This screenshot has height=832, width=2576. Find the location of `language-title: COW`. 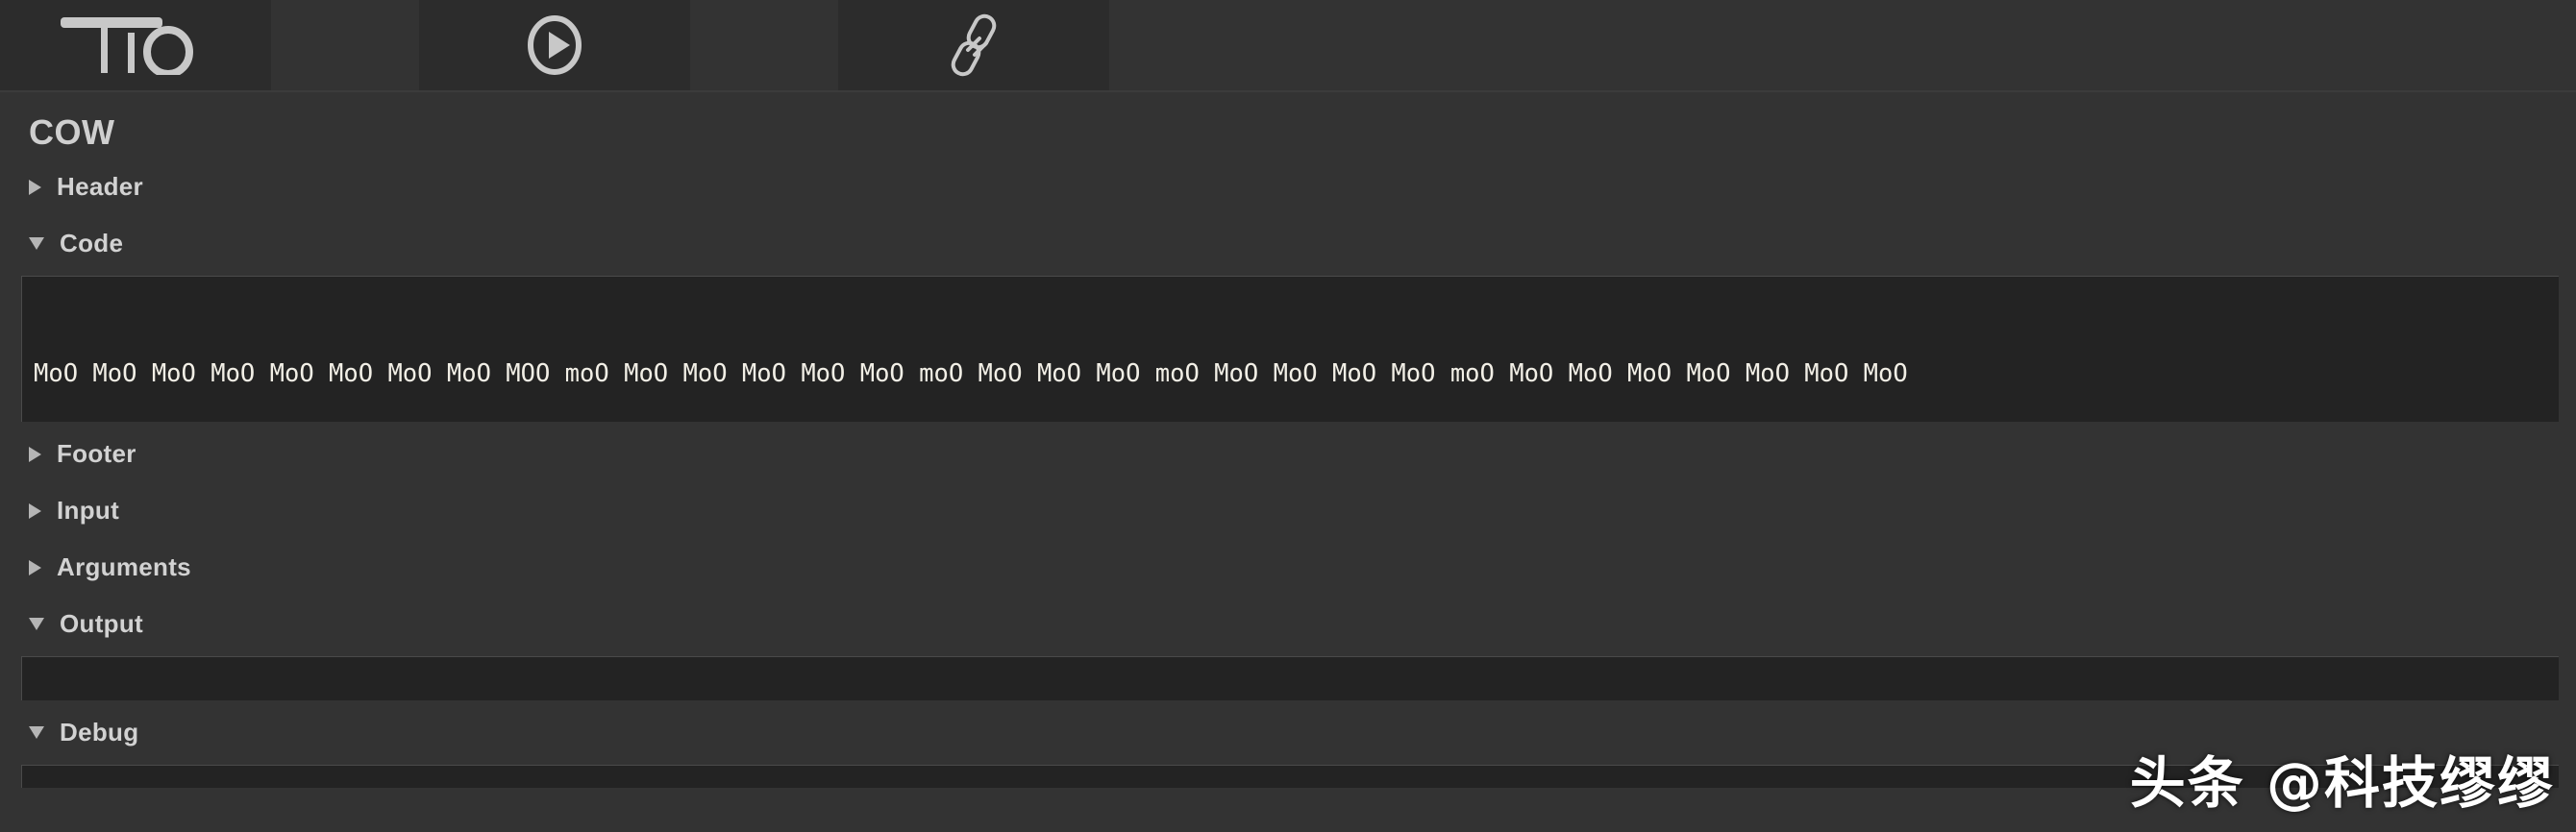

language-title: COW is located at coordinates (72, 132).